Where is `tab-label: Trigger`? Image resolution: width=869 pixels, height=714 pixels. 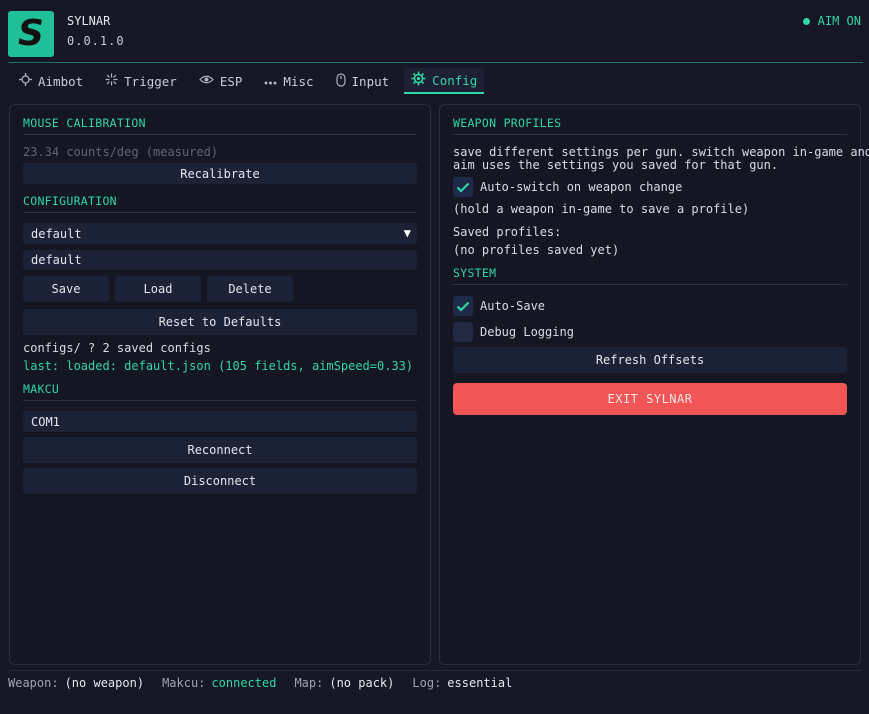 tab-label: Trigger is located at coordinates (150, 81).